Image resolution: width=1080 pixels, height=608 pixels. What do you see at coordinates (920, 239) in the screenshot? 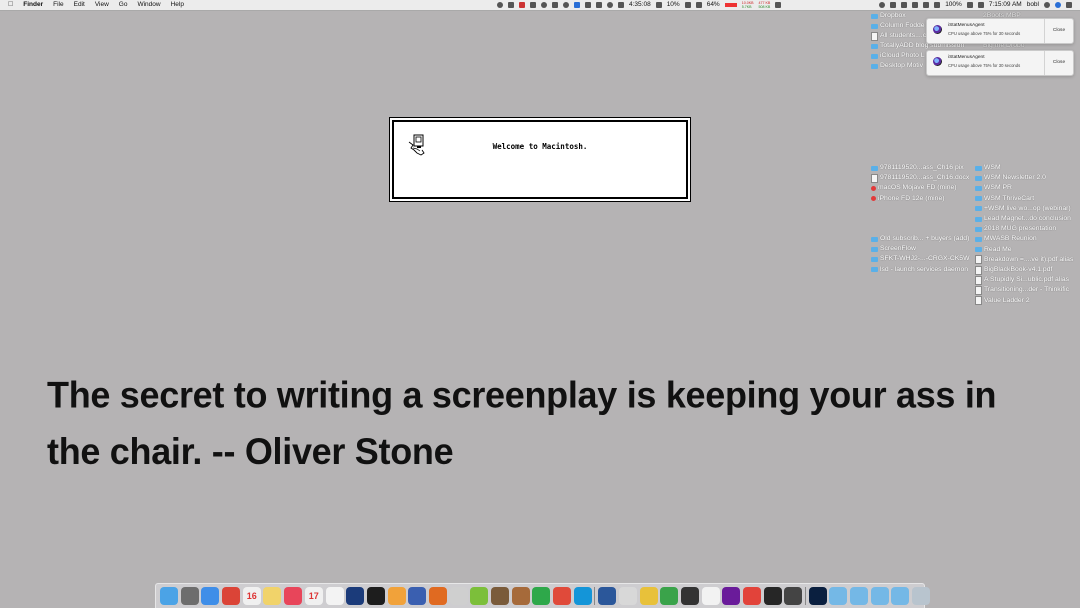
I see `desktop-item: Old subscrib... + buyers (add)` at bounding box center [920, 239].